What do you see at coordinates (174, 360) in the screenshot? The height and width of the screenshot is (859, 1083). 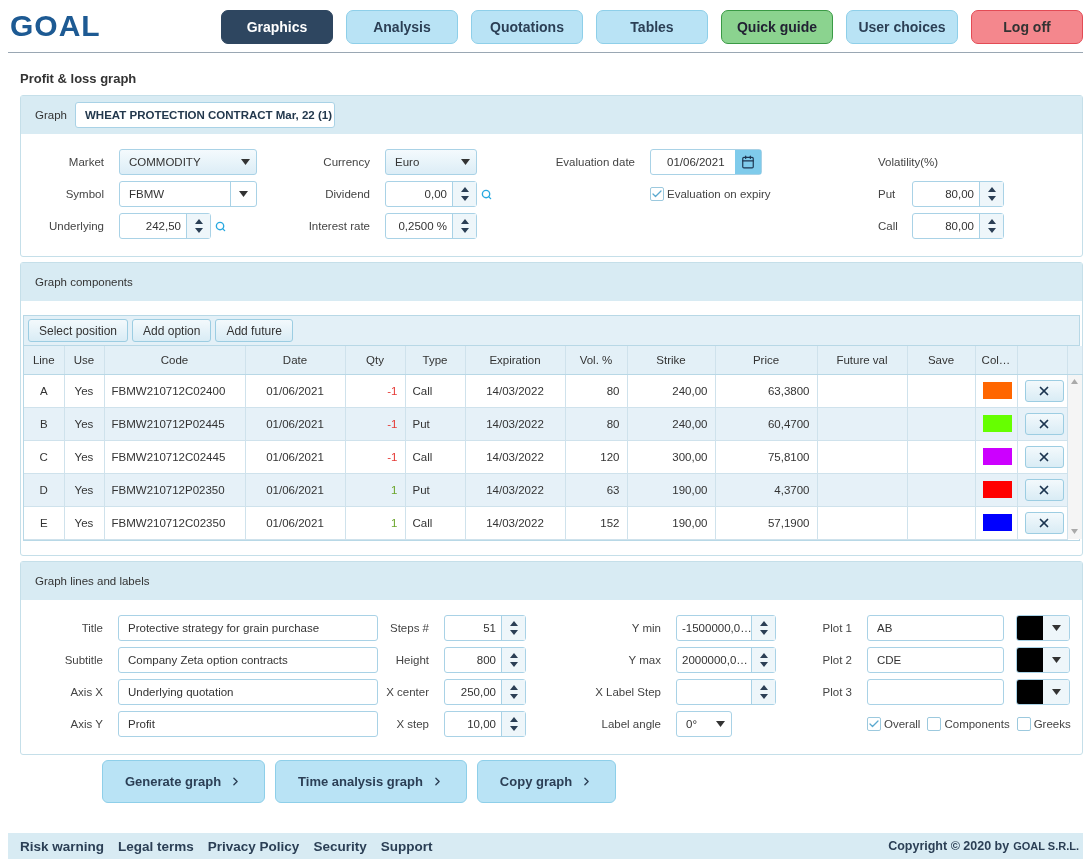 I see `column-header: Code` at bounding box center [174, 360].